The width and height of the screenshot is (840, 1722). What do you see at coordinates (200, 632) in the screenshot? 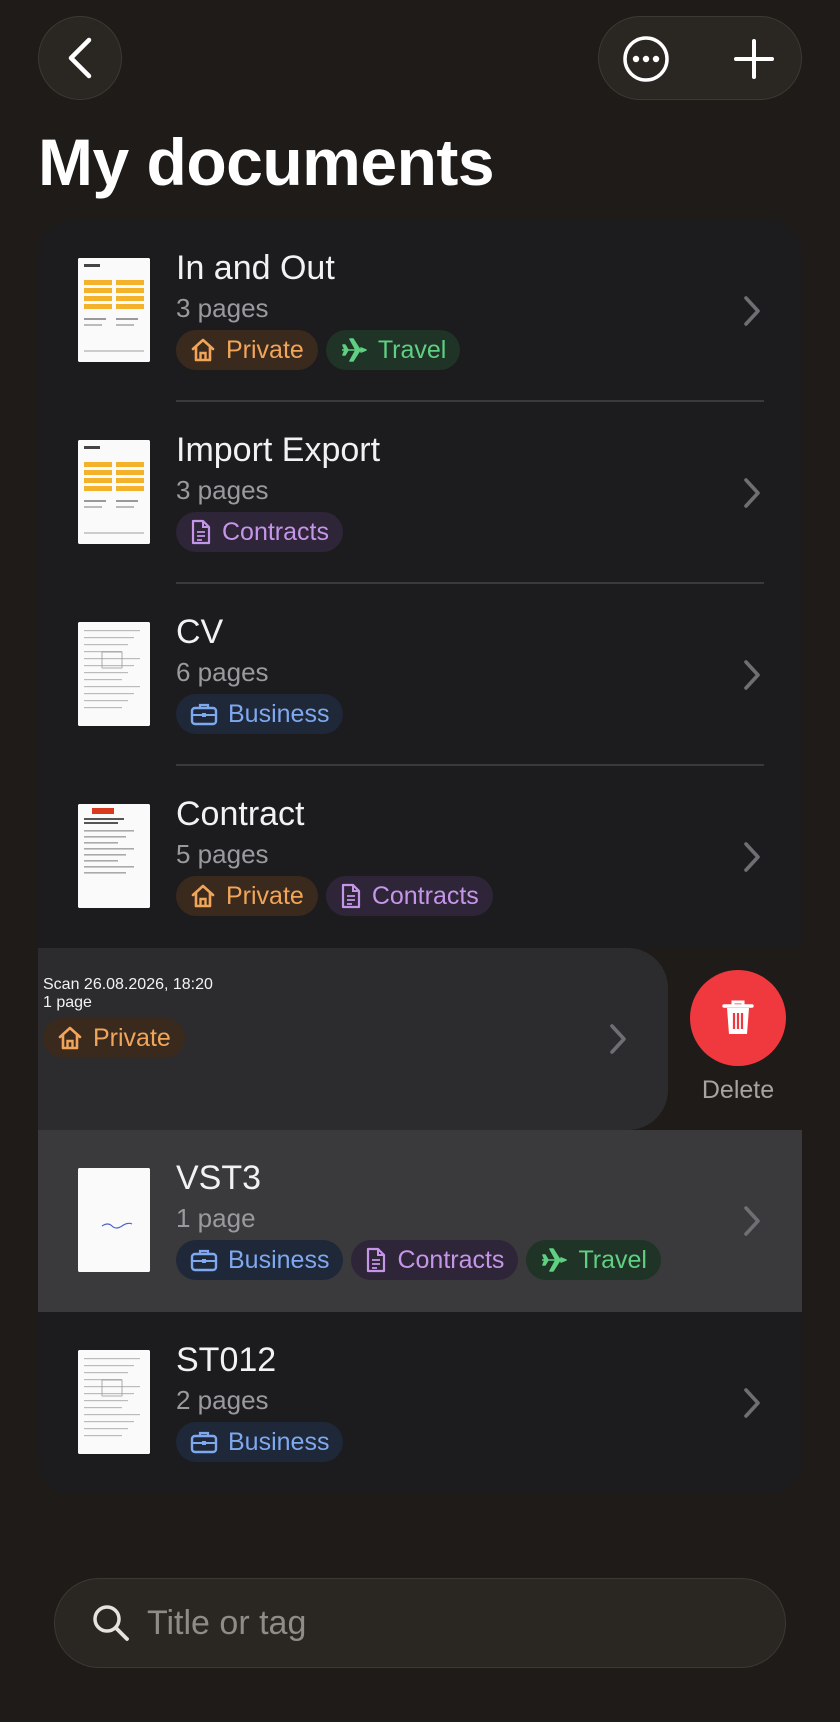
I see `document-title: CV` at bounding box center [200, 632].